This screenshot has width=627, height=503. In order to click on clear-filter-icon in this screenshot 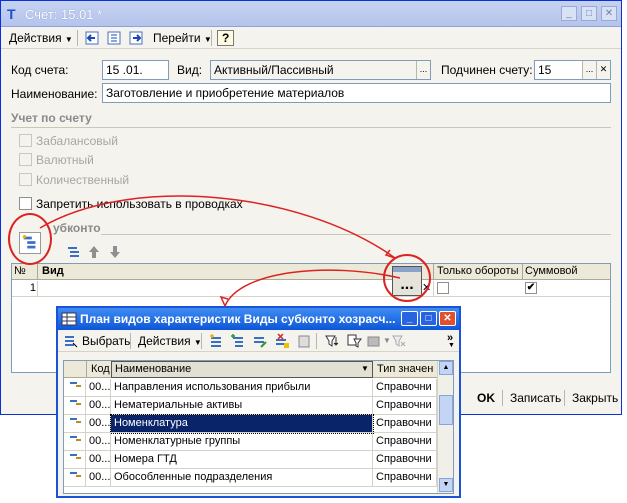, I will do `click(399, 341)`.